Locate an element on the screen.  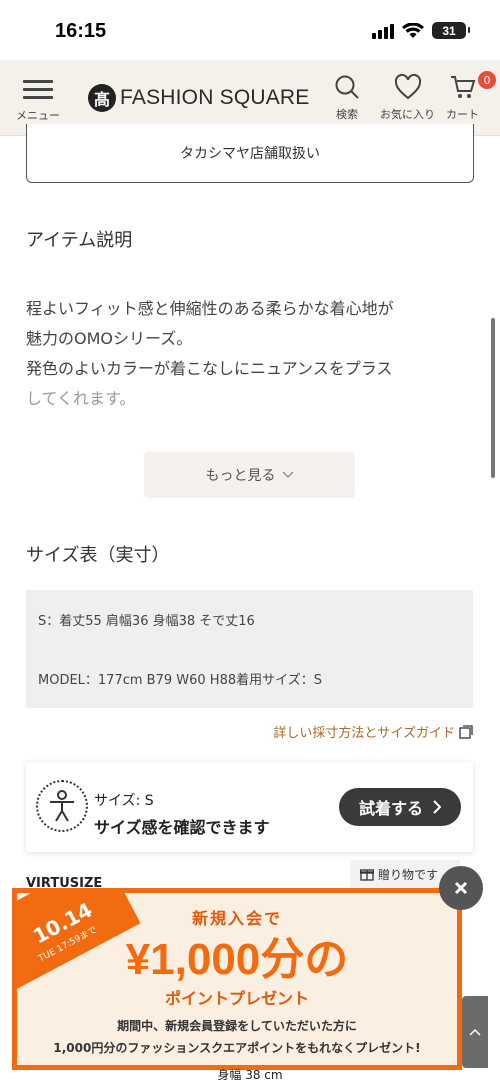
show-more-label: もっと見る is located at coordinates (240, 476).